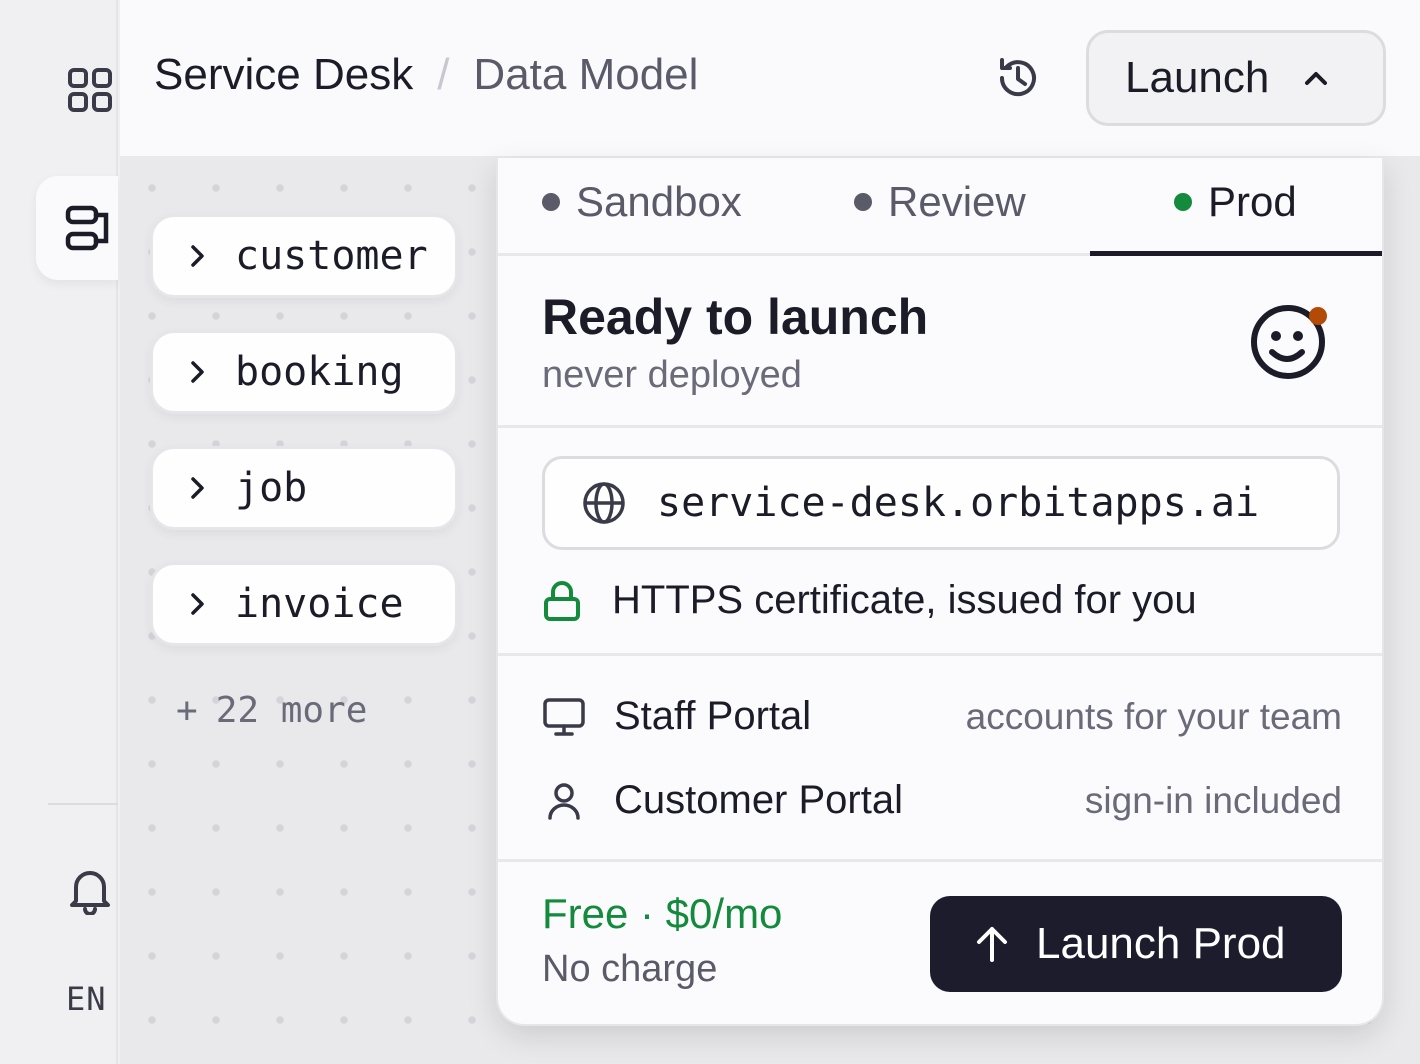 The image size is (1420, 1064). What do you see at coordinates (958, 503) in the screenshot?
I see `domain-url: service-desk.orbitapps.ai` at bounding box center [958, 503].